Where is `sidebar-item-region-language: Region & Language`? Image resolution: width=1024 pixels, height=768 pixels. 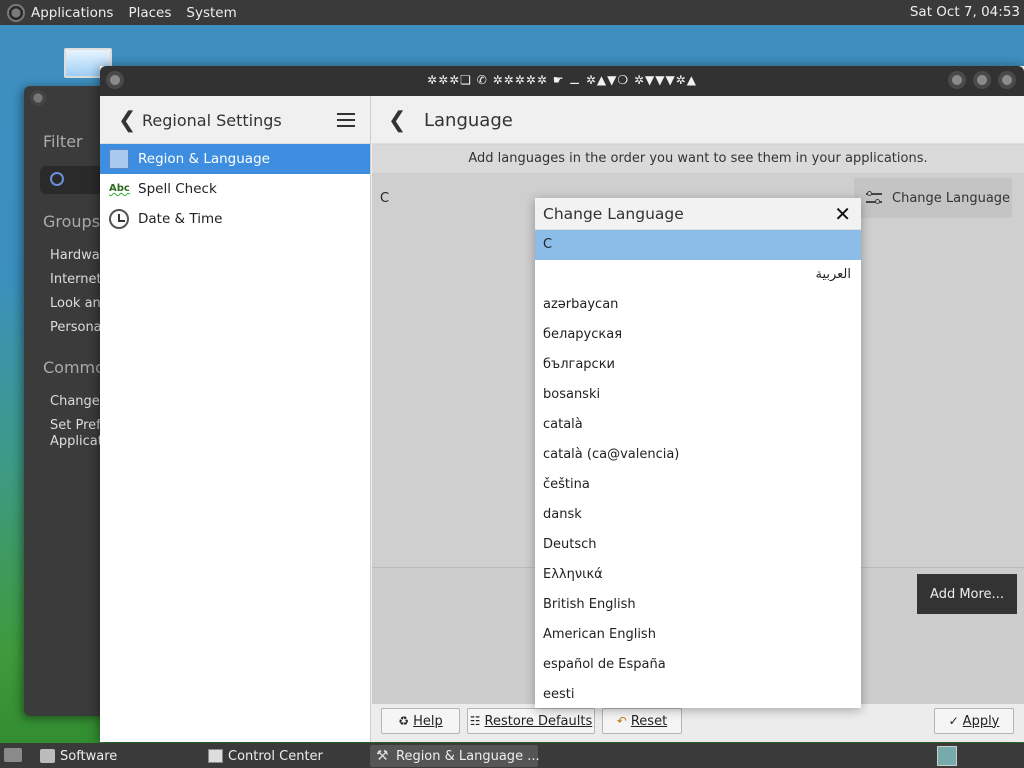 sidebar-item-region-language: Region & Language is located at coordinates (235, 159).